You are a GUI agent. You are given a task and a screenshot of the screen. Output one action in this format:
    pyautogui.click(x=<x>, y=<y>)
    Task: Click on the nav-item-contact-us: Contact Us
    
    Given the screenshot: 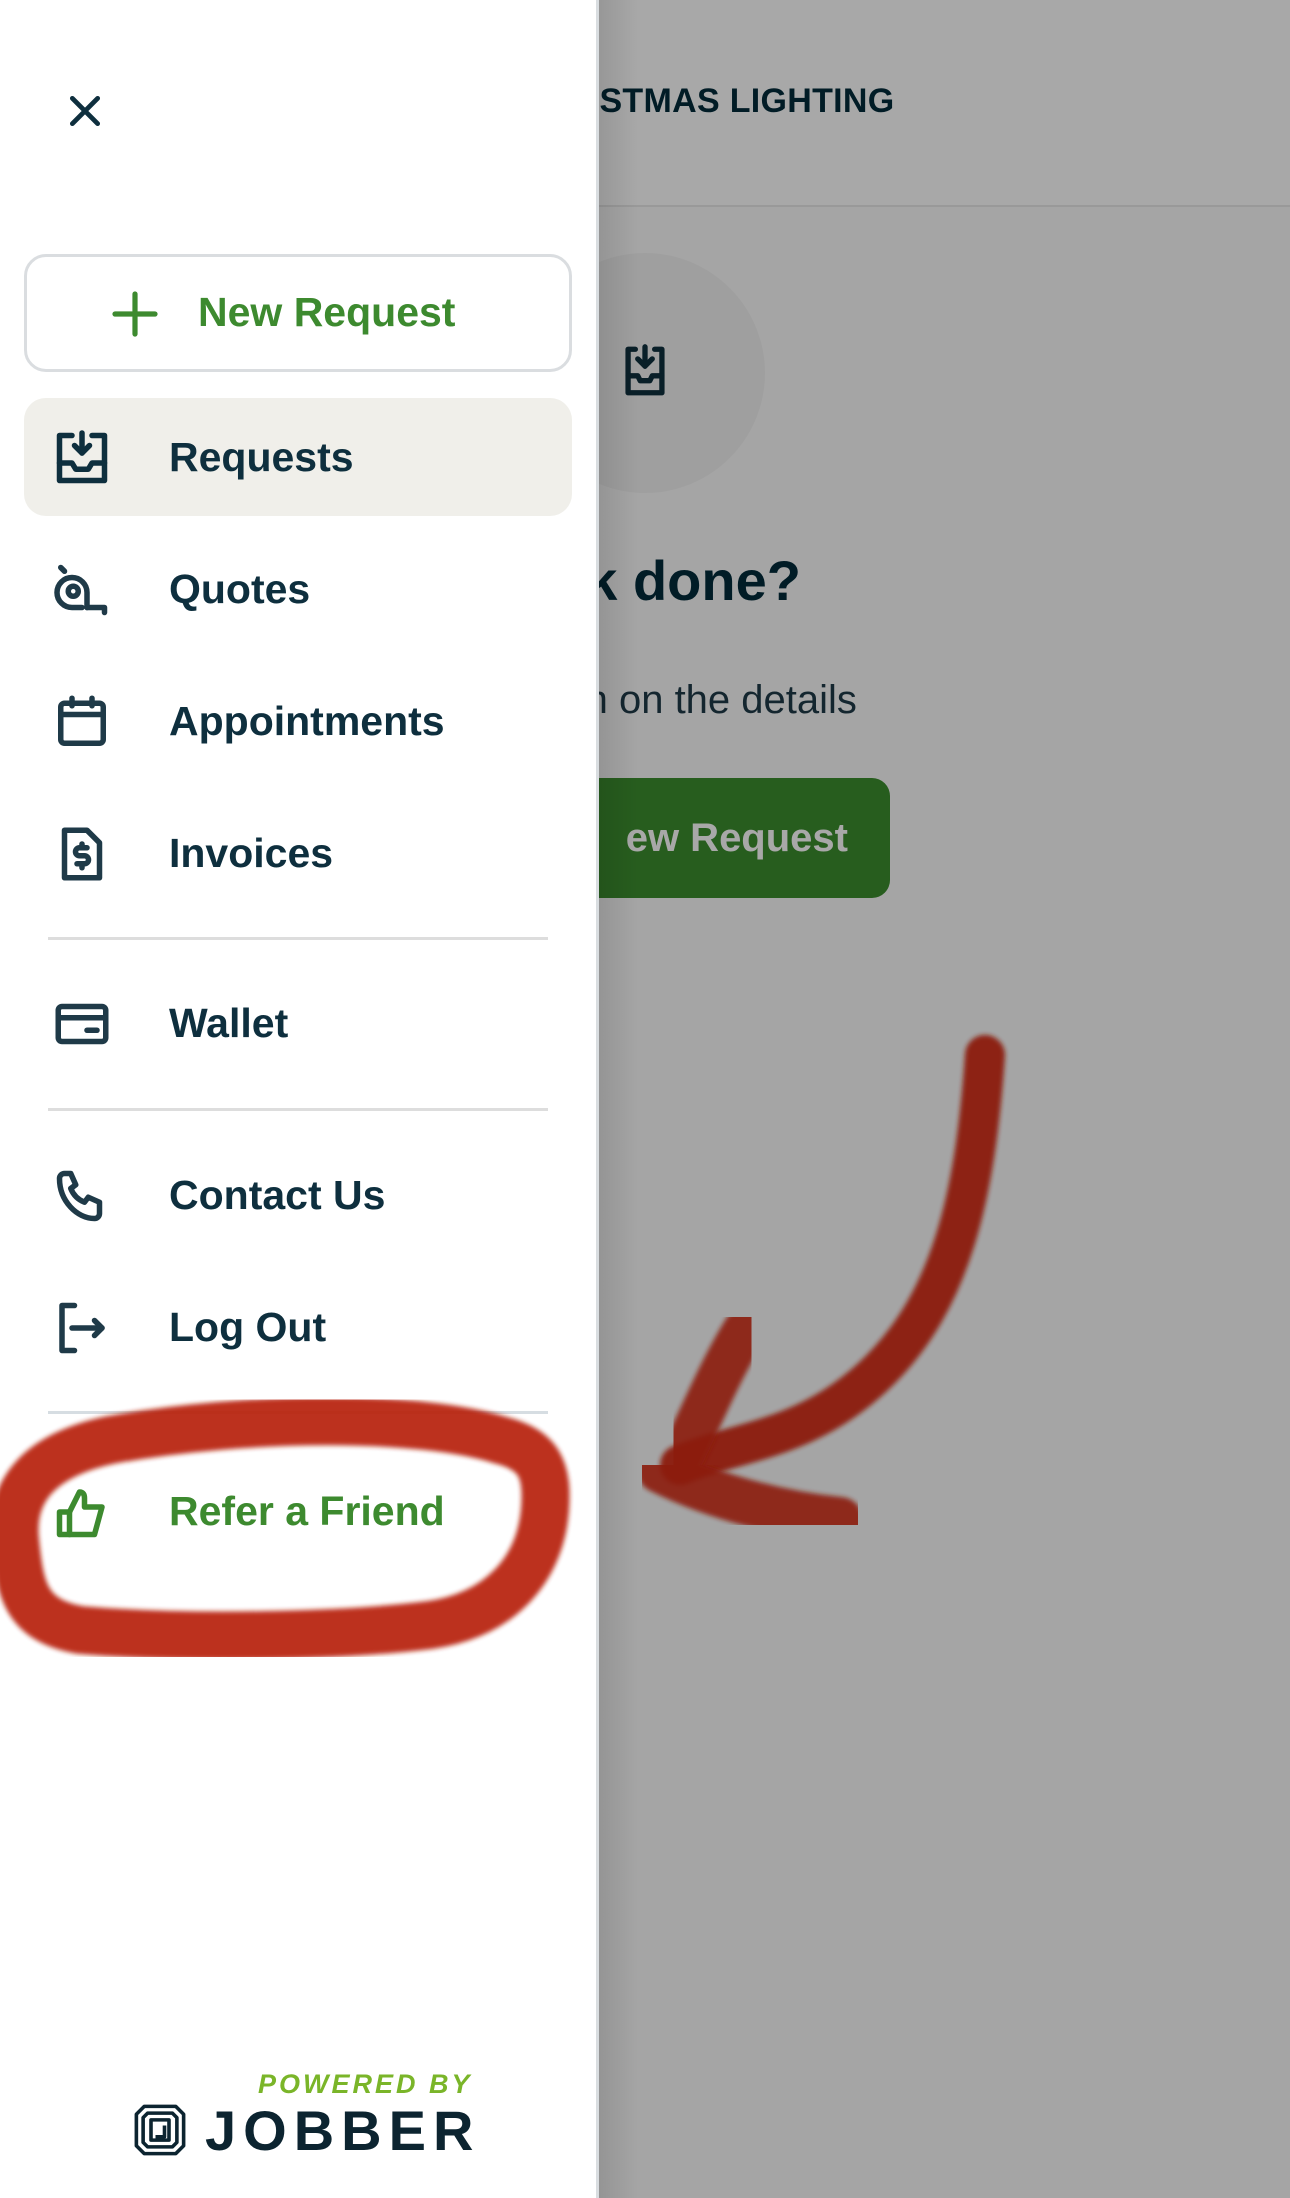 What is the action you would take?
    pyautogui.click(x=298, y=1195)
    